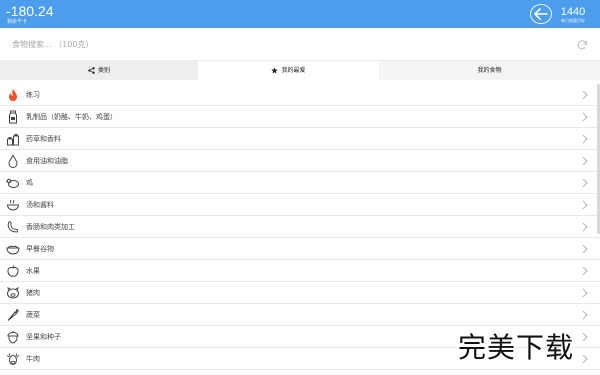  What do you see at coordinates (300, 249) in the screenshot?
I see `list-item: 早餐谷物` at bounding box center [300, 249].